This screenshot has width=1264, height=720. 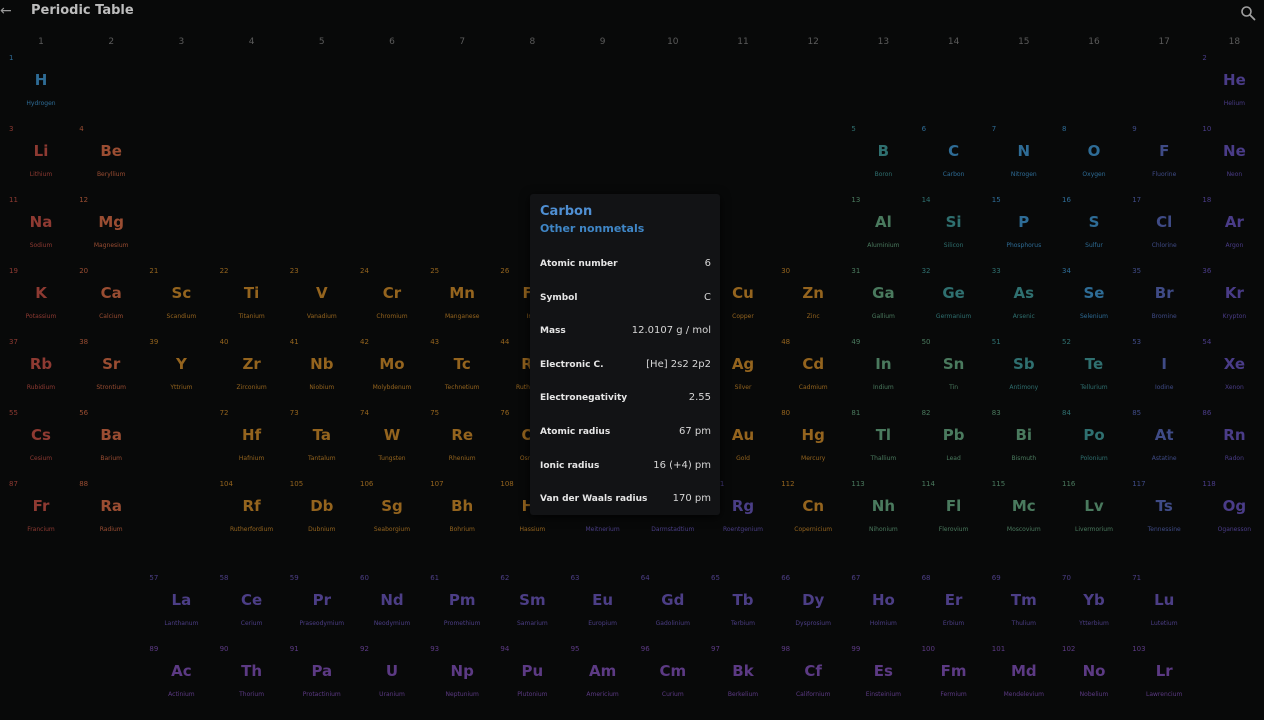 What do you see at coordinates (954, 301) in the screenshot?
I see `element-tile-germanium: 32 Ge Germanium` at bounding box center [954, 301].